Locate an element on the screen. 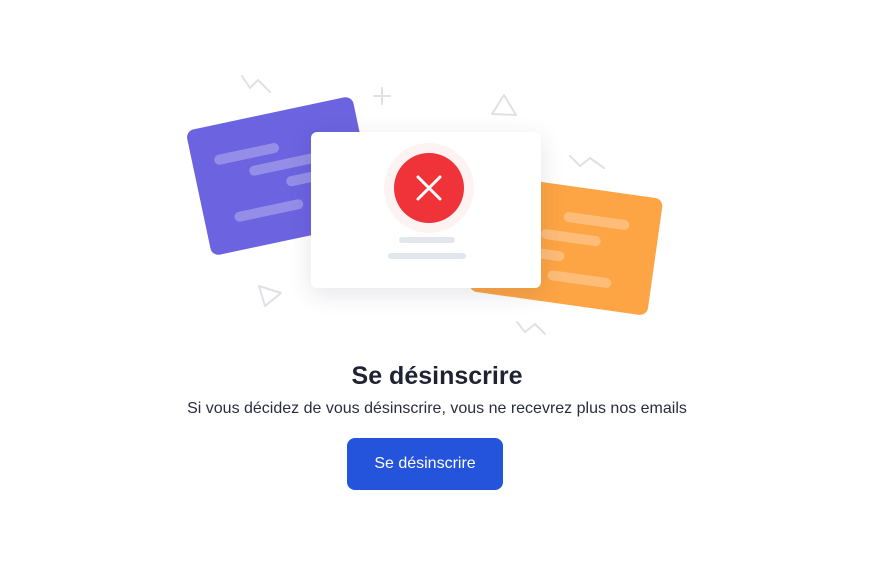  close-icon is located at coordinates (429, 188).